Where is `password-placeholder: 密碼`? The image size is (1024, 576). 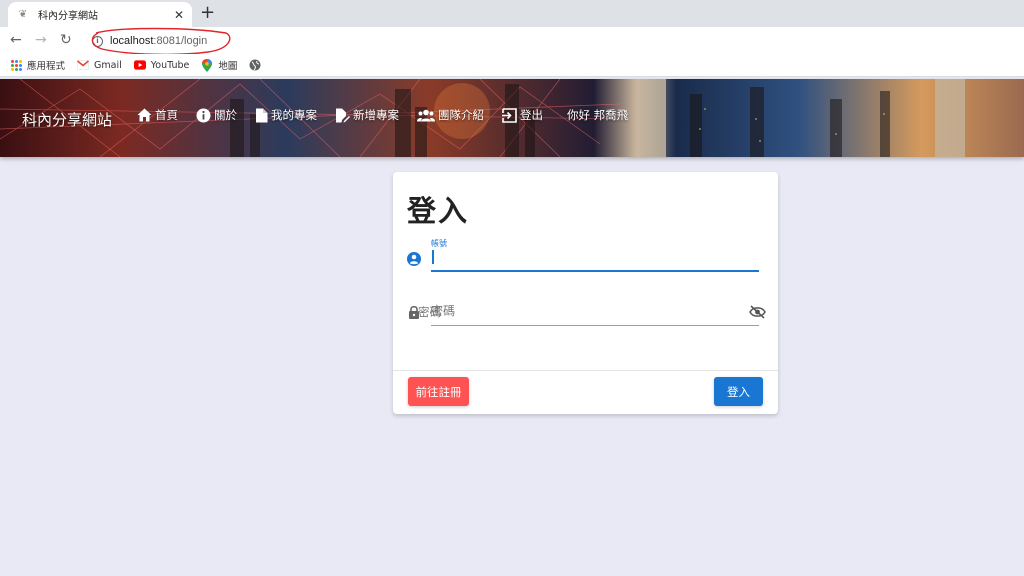 password-placeholder: 密碼 is located at coordinates (429, 312).